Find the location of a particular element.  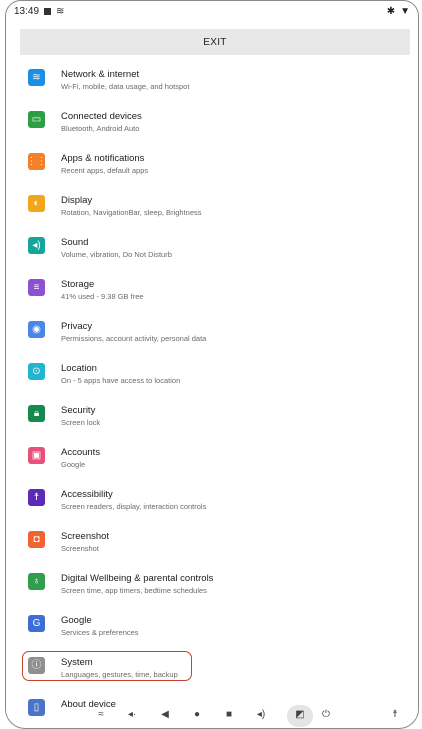

accessibility-icon: ☨ is located at coordinates (36, 497).